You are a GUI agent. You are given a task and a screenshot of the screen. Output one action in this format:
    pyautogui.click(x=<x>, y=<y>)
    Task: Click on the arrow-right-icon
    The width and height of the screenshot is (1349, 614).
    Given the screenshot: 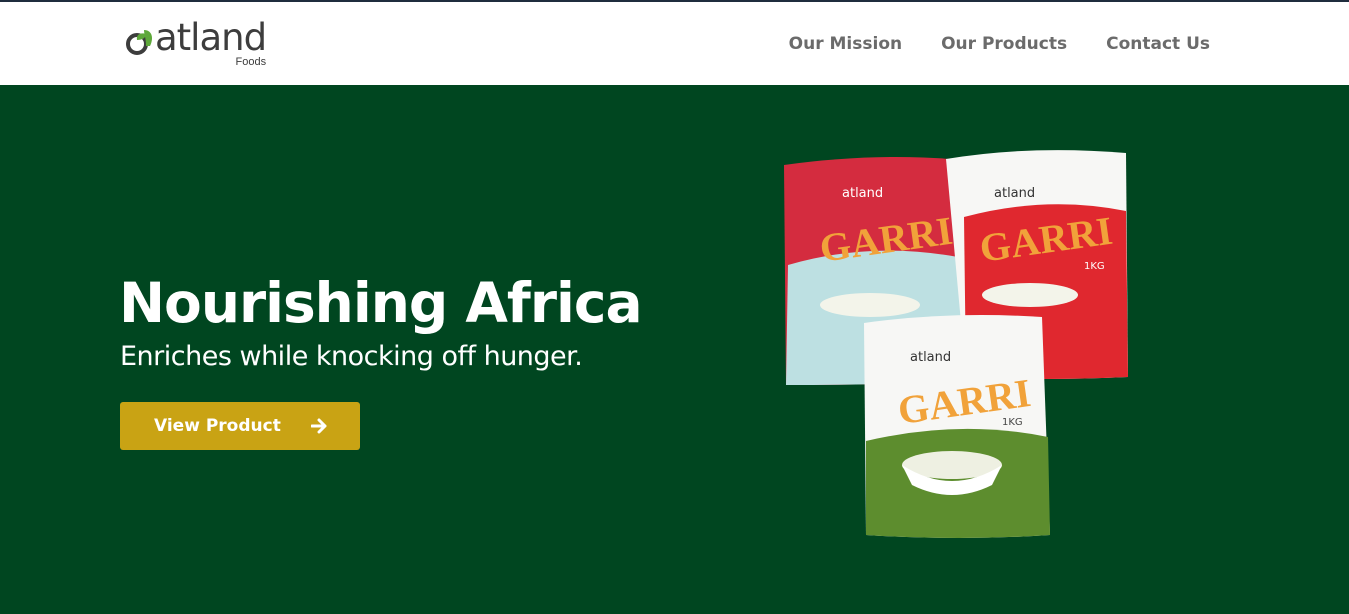 What is the action you would take?
    pyautogui.click(x=319, y=426)
    